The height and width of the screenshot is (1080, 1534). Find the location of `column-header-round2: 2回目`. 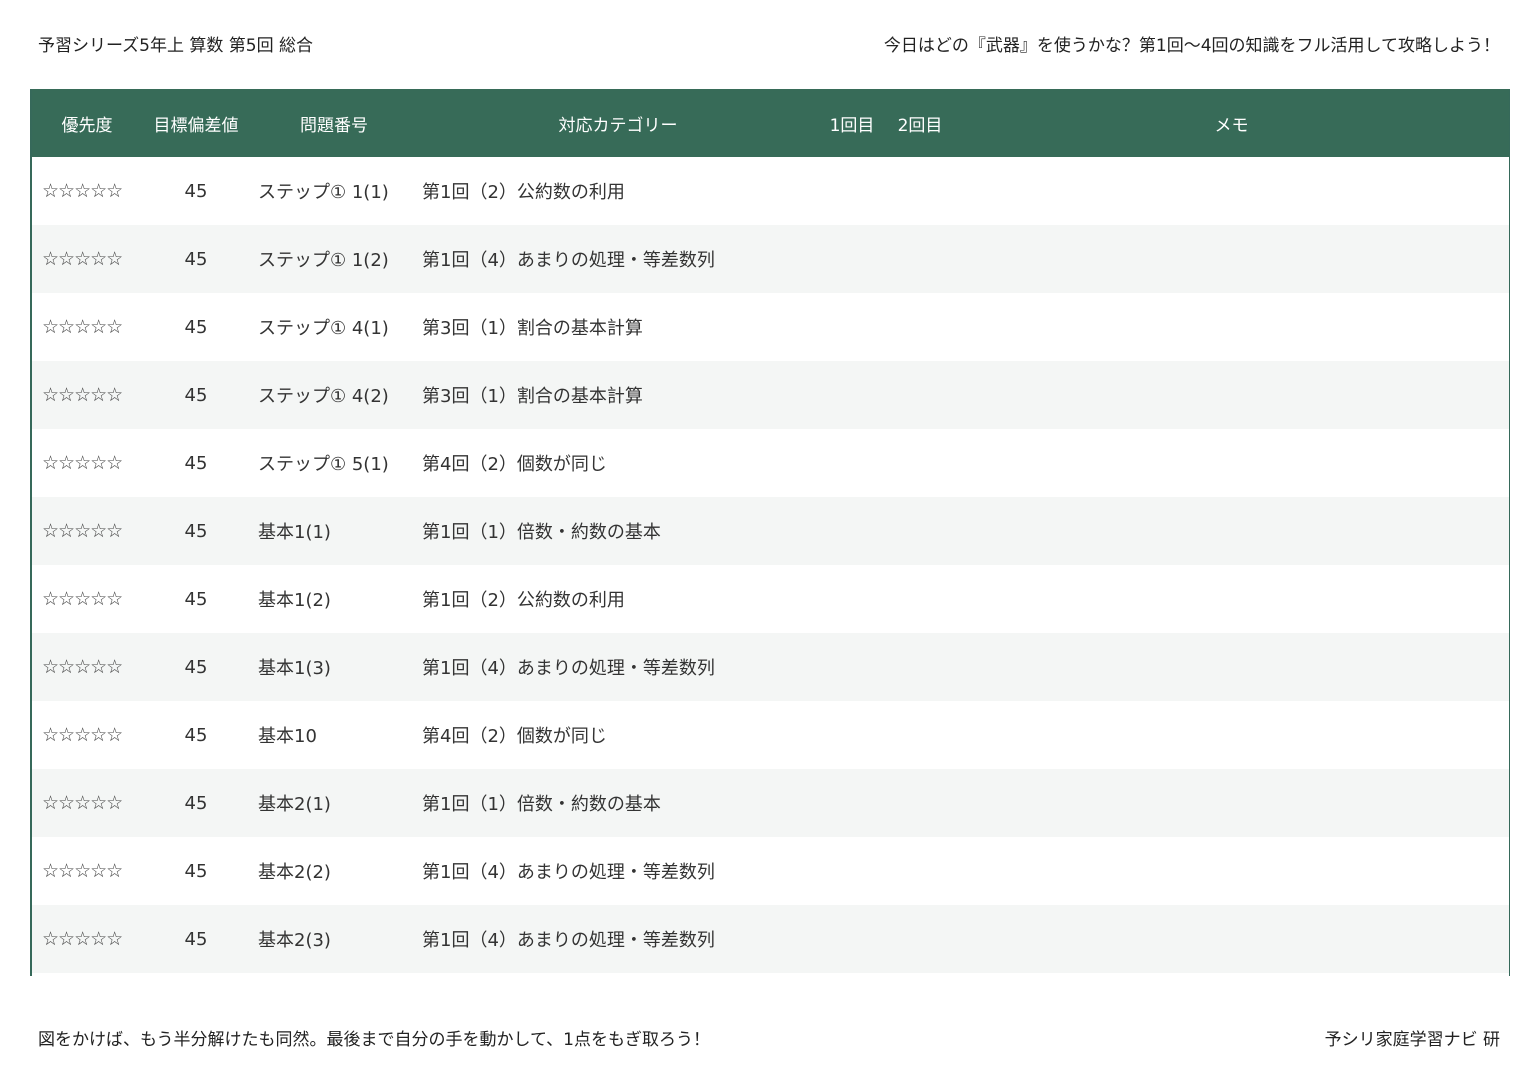

column-header-round2: 2回目 is located at coordinates (920, 125).